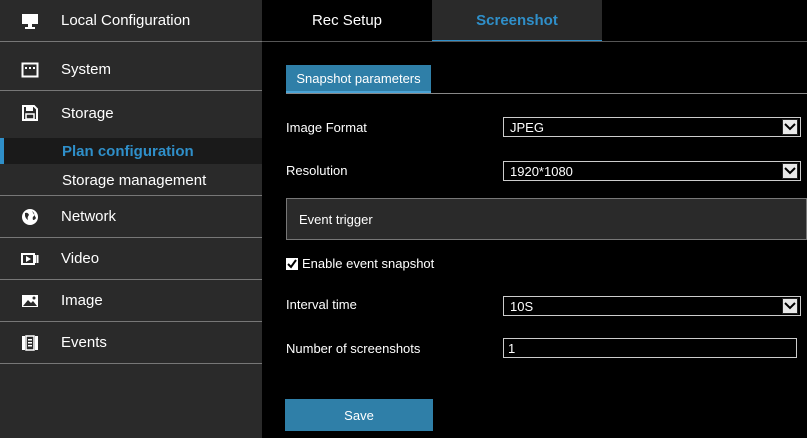 This screenshot has height=438, width=807. What do you see at coordinates (131, 259) in the screenshot?
I see `sidebar-item-video: Video` at bounding box center [131, 259].